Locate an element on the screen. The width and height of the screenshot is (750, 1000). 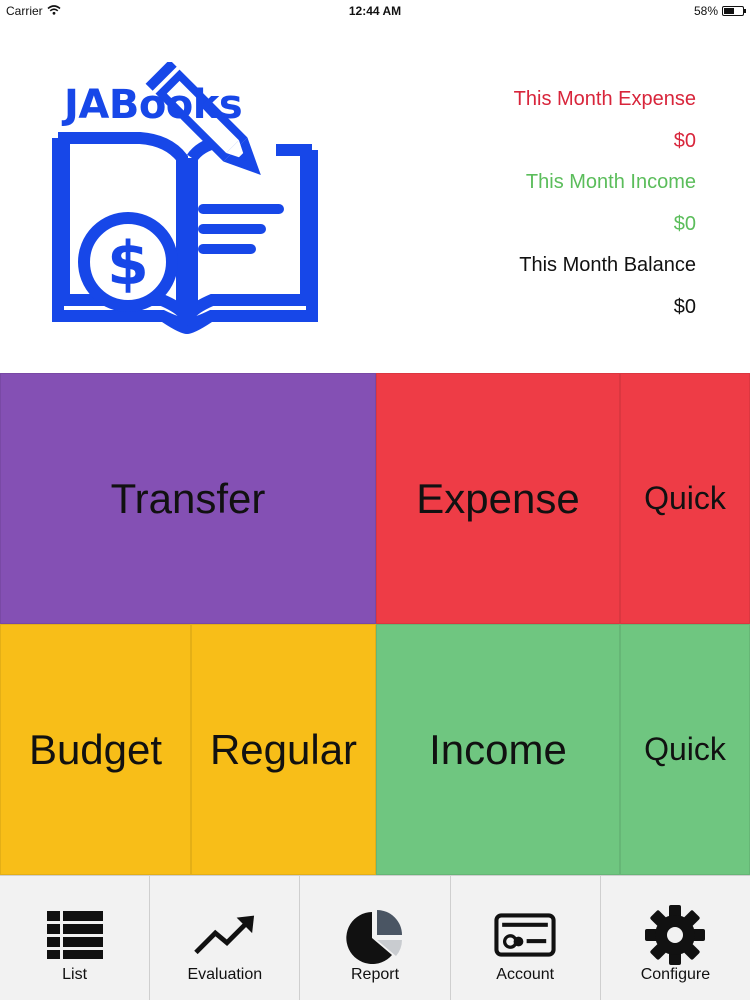
income-button: Income is located at coordinates (498, 749).